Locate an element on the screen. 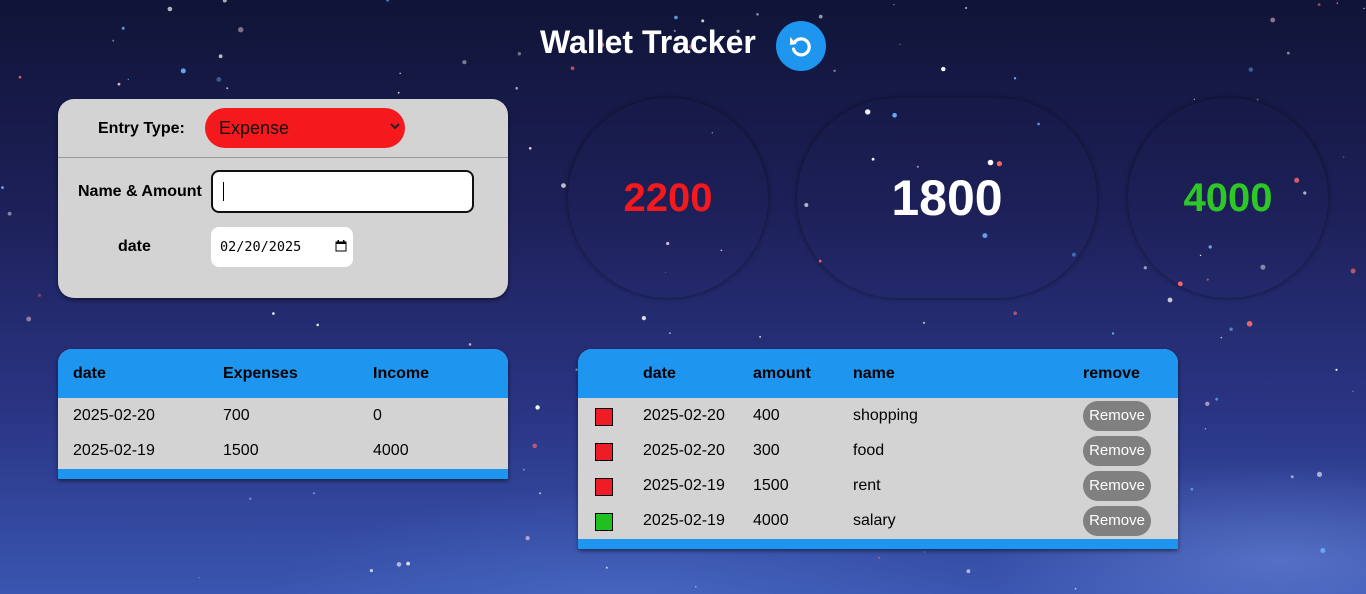  table-header: date Expenses Income is located at coordinates (283, 373).